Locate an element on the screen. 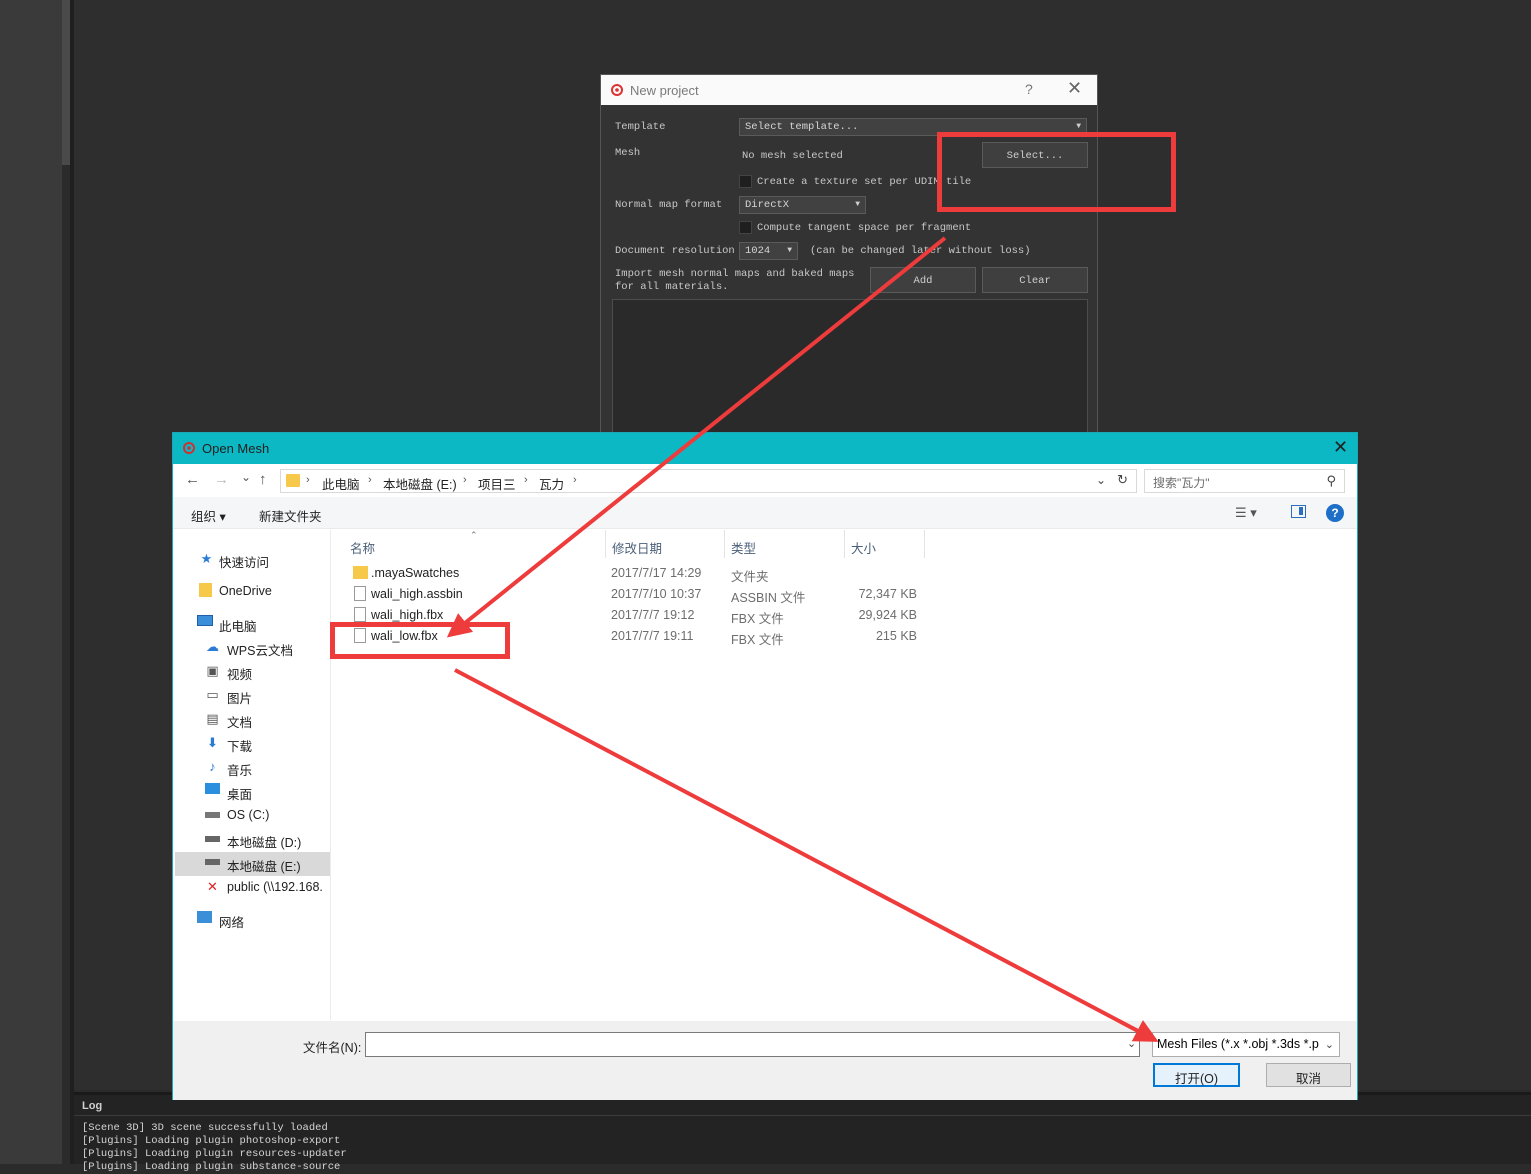 The image size is (1531, 1174). file-icon is located at coordinates (360, 593).